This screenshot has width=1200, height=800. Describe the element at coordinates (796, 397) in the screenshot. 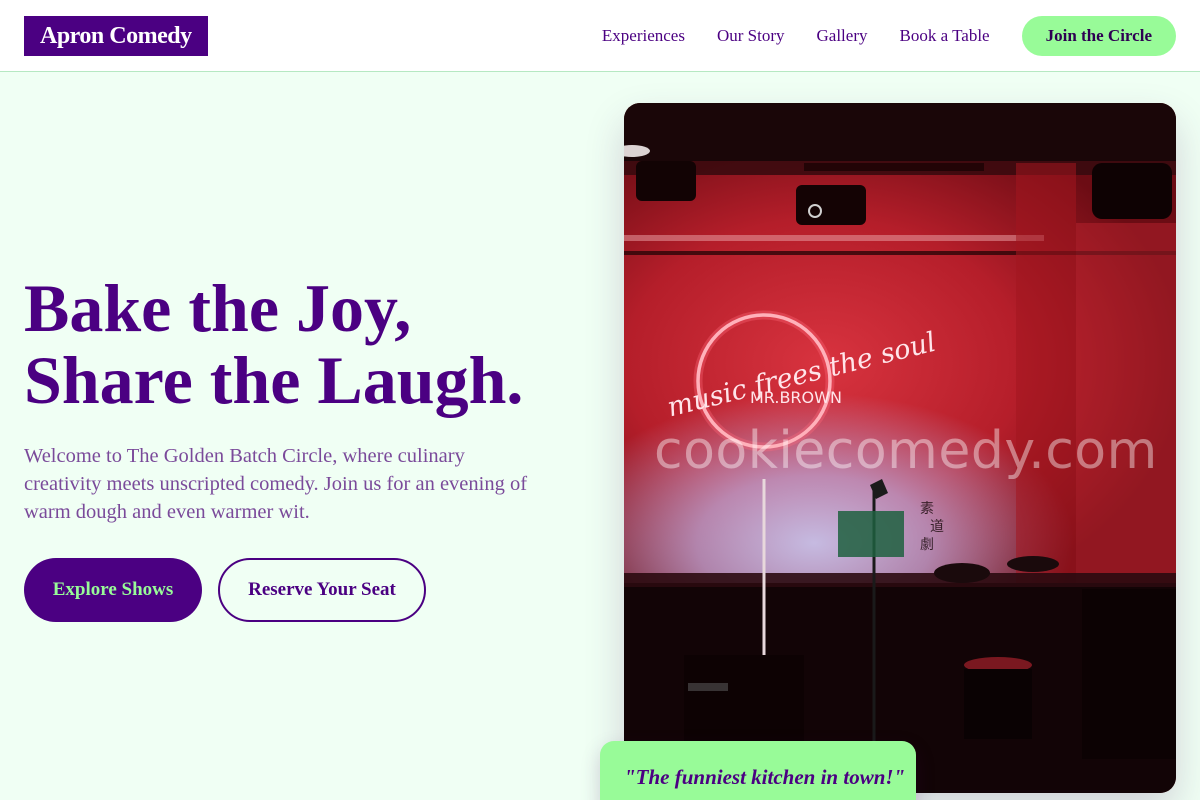

I see `neon-sign-name: MR.BROWN` at that location.